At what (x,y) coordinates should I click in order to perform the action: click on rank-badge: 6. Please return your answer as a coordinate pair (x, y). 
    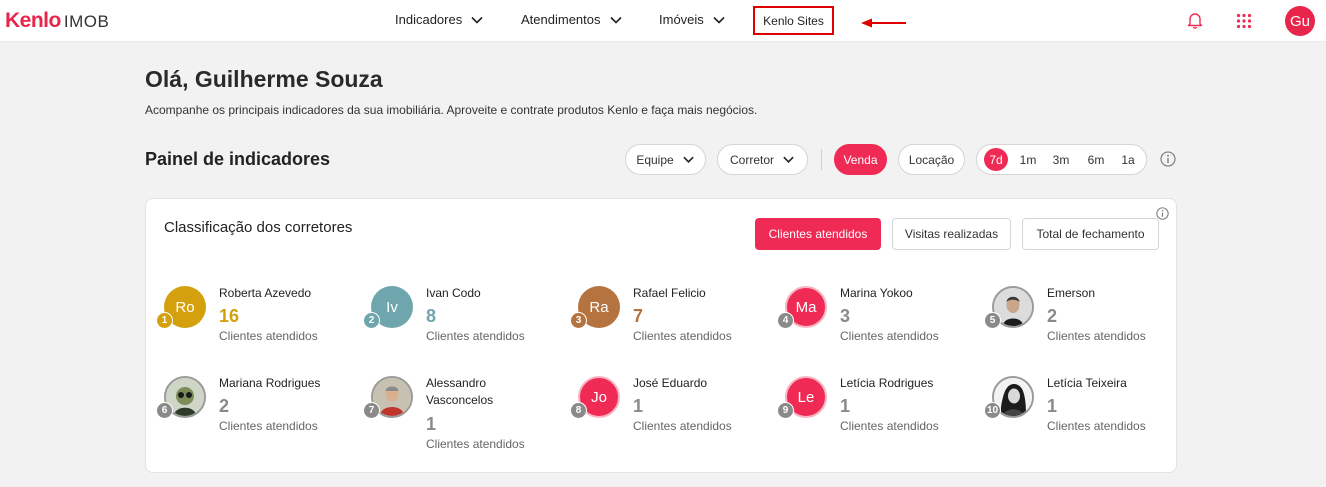
    Looking at the image, I should click on (164, 410).